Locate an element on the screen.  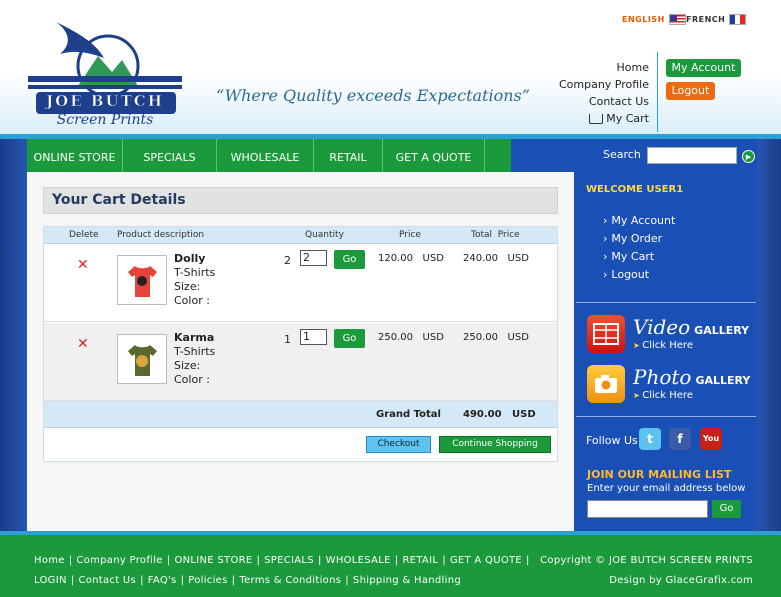
header-quantity: Quantity is located at coordinates (324, 235).